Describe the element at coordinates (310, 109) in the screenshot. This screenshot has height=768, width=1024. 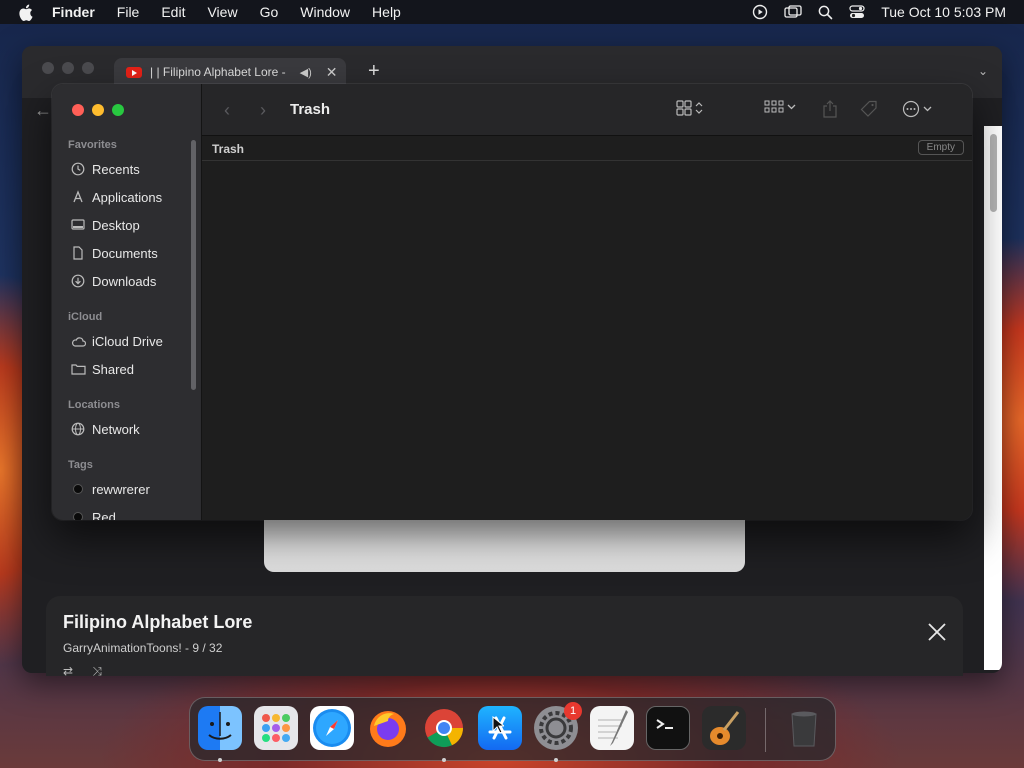
I see `window-title: Trash` at that location.